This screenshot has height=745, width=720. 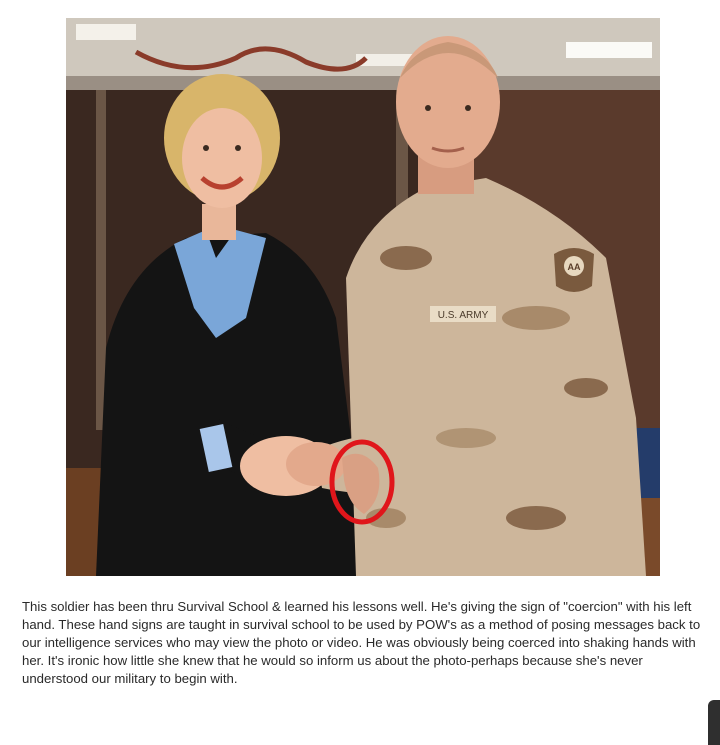 I want to click on ceiling-trim, so click(x=363, y=83).